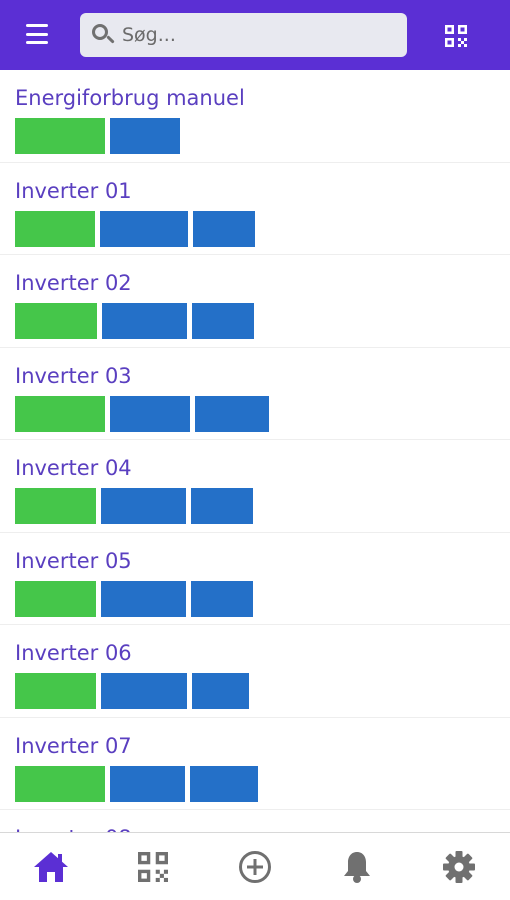 This screenshot has height=900, width=510. What do you see at coordinates (255, 209) in the screenshot?
I see `list-item: Inverter 01` at bounding box center [255, 209].